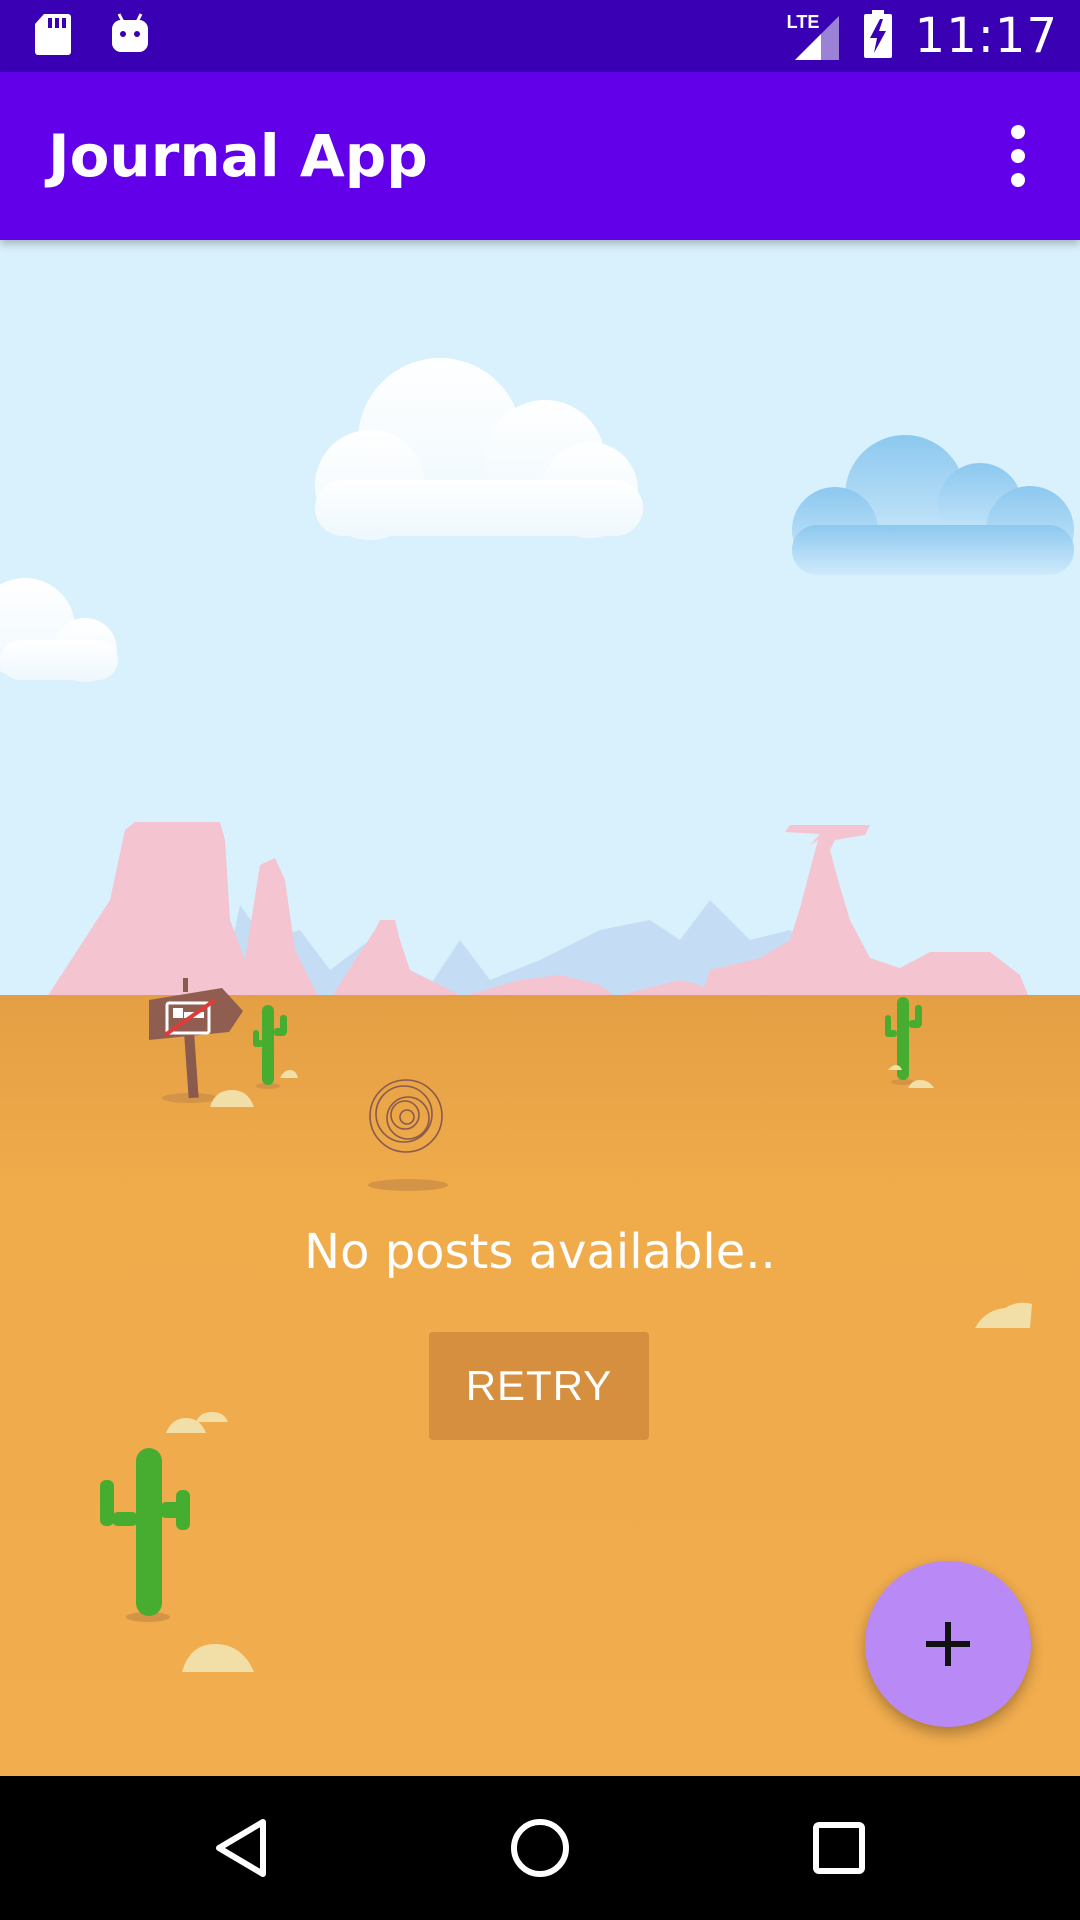 The width and height of the screenshot is (1080, 1920). I want to click on sd-card-icon, so click(53, 36).